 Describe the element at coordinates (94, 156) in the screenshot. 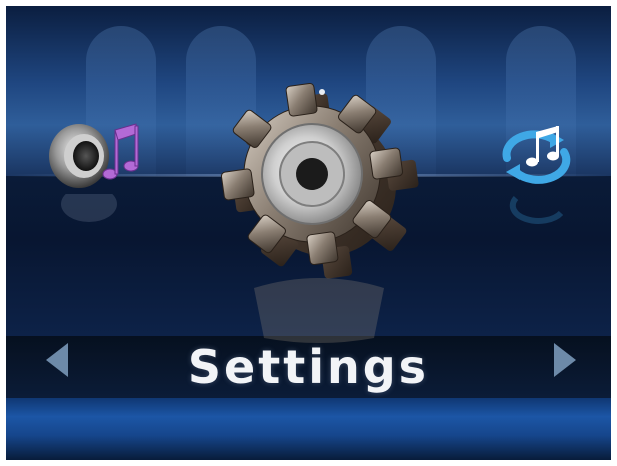

I see `speaker-music-icon` at that location.